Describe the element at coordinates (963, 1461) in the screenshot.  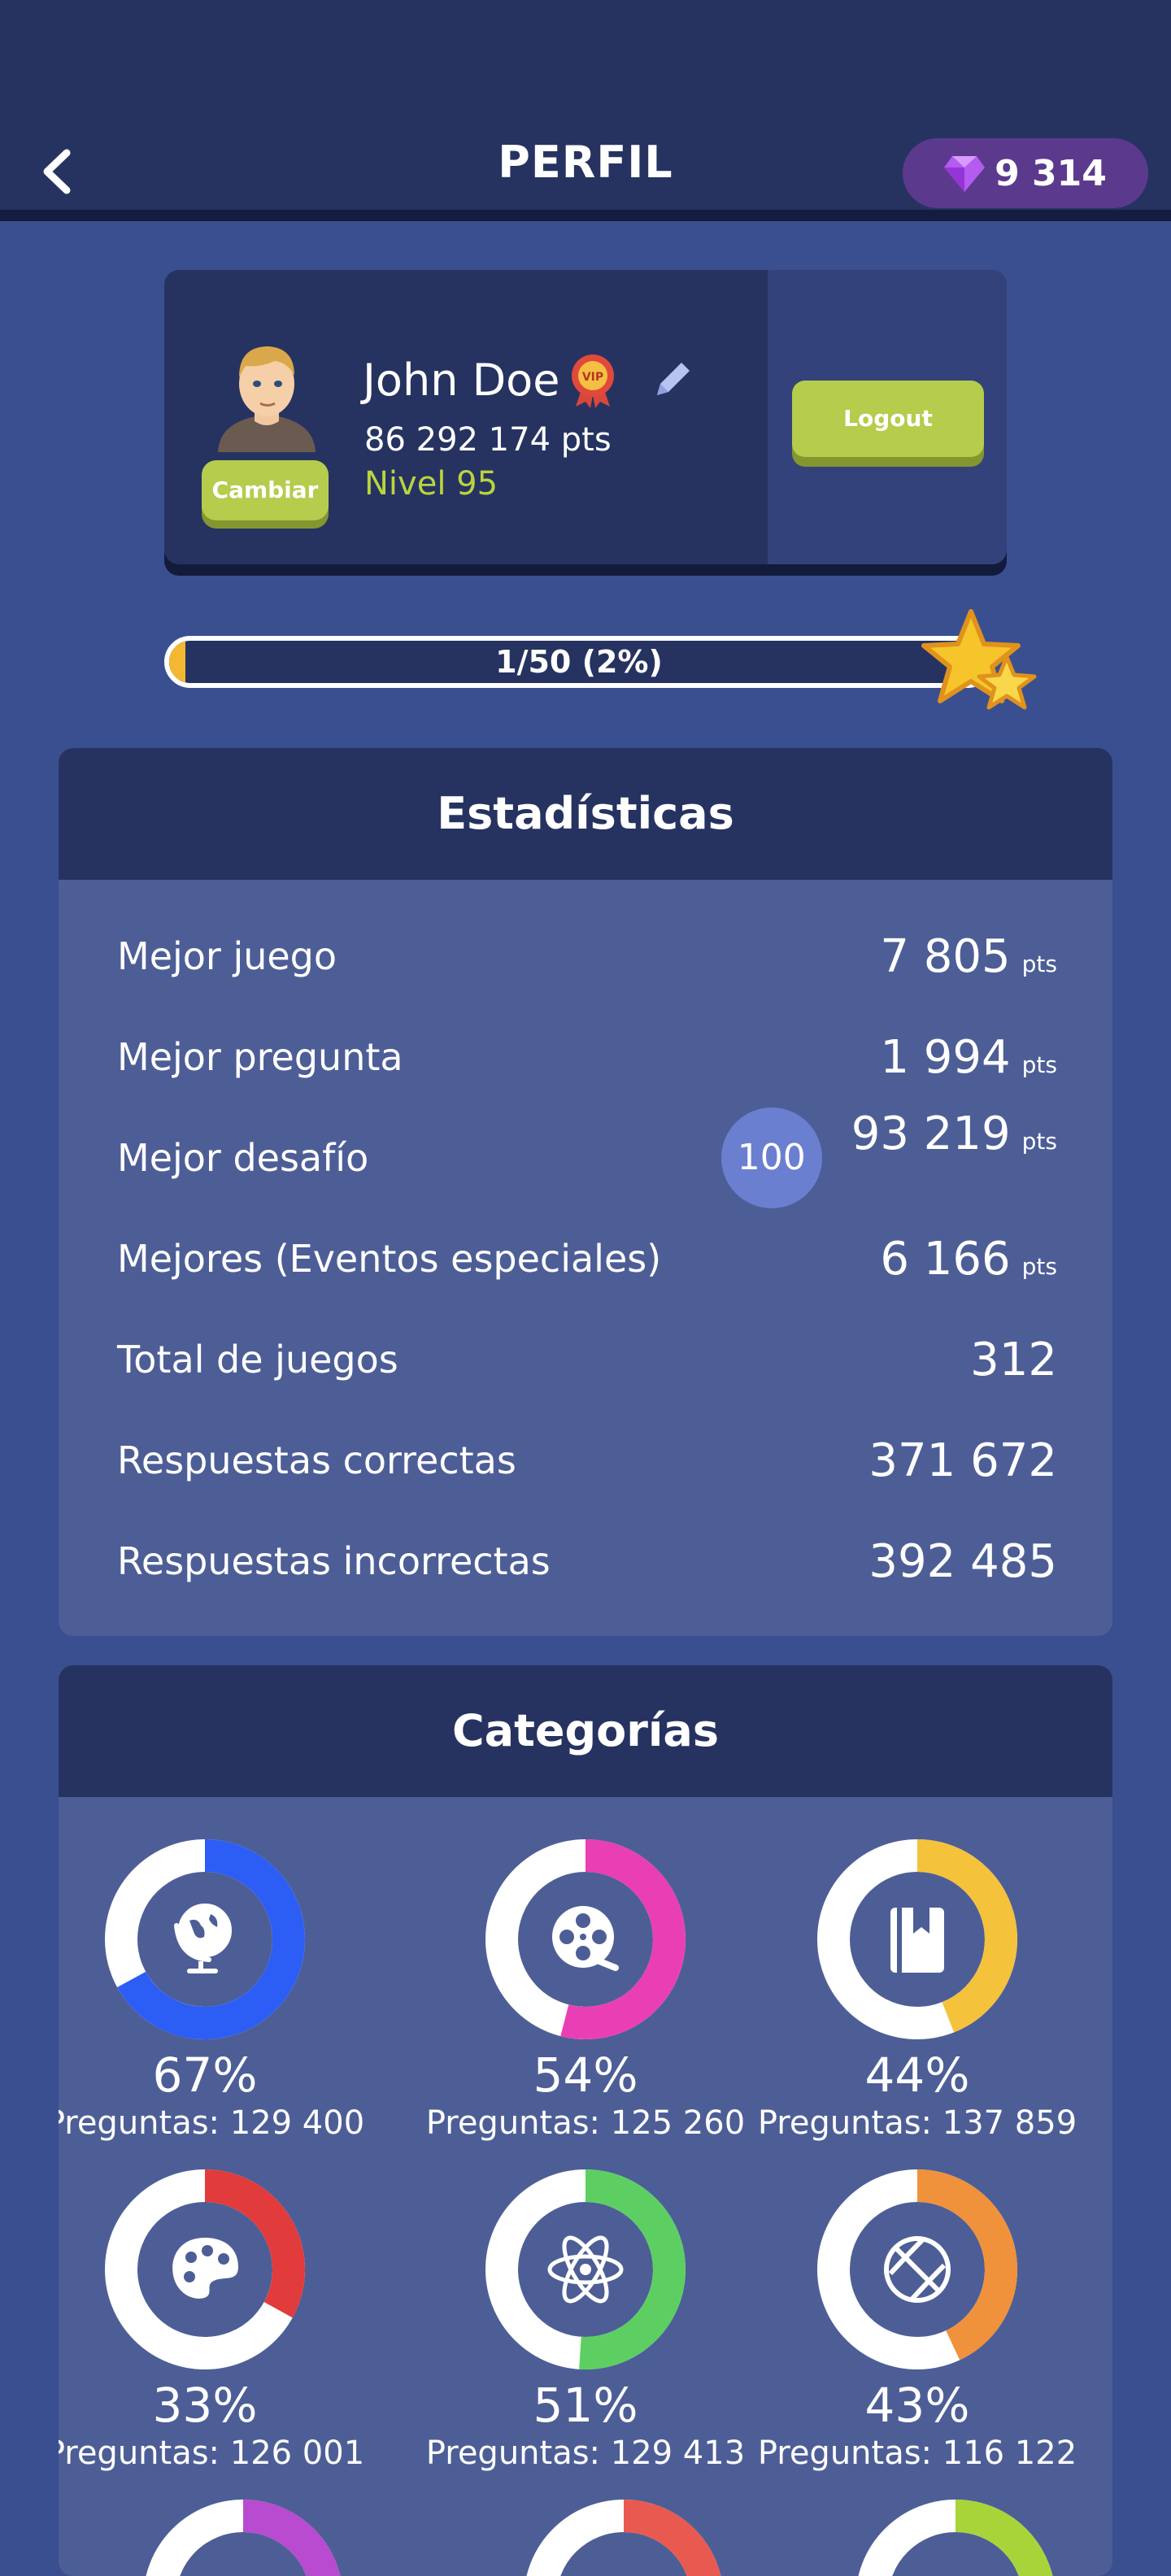
I see `stat-value: 371 672` at that location.